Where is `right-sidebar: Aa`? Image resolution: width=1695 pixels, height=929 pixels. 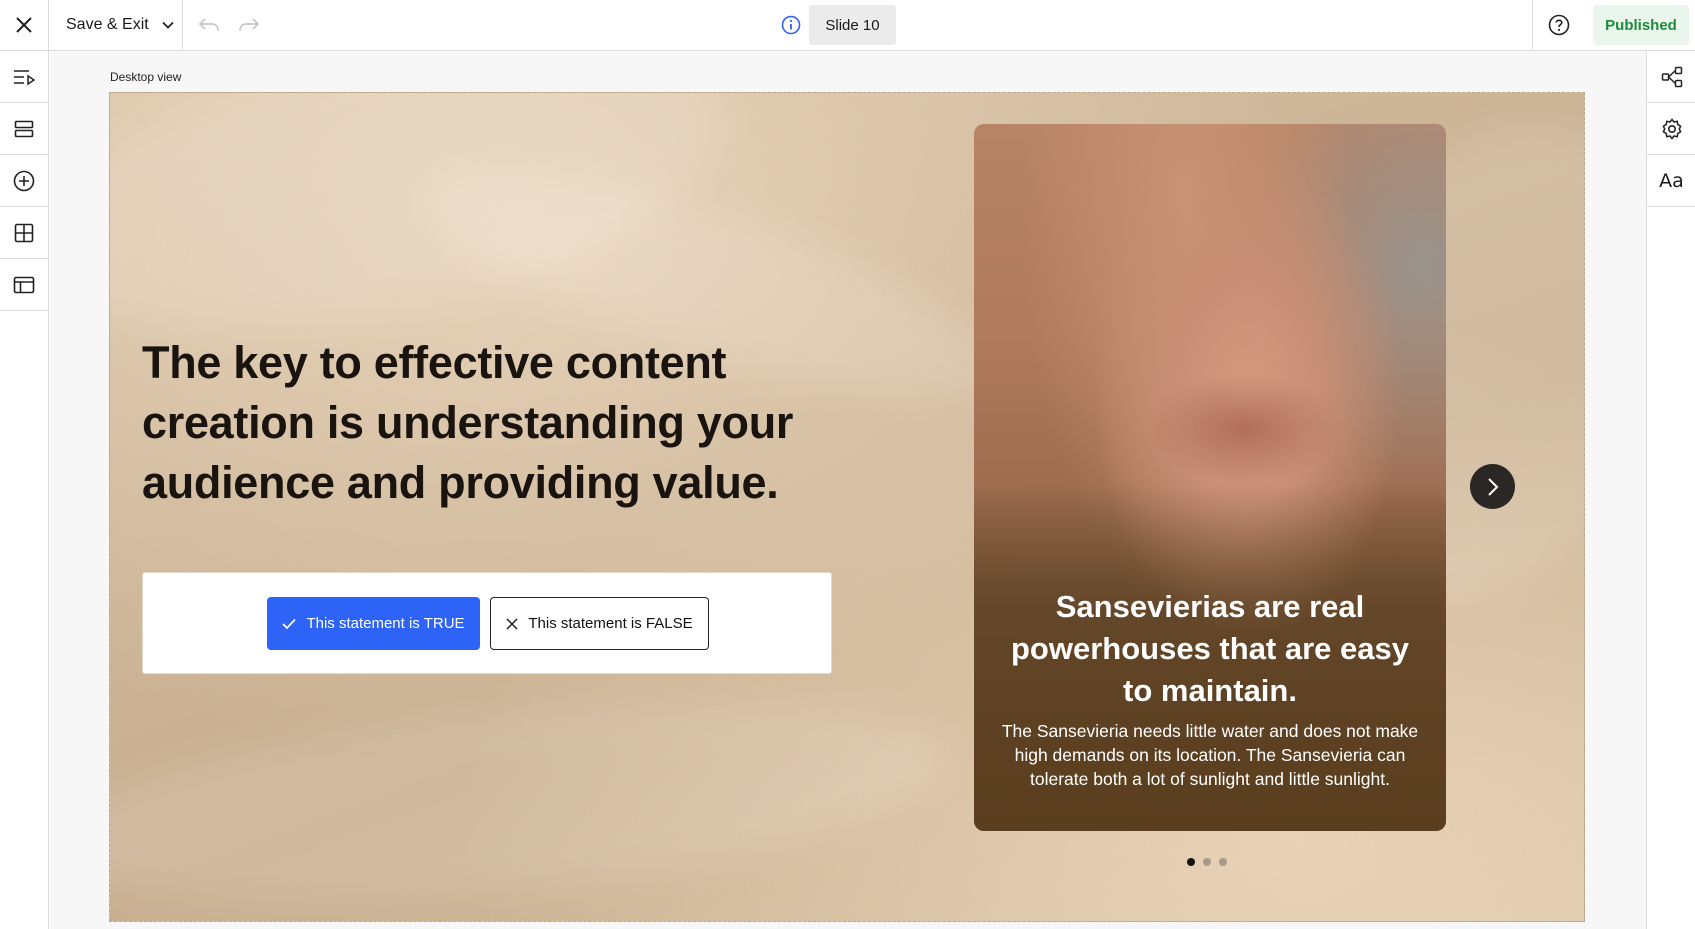
right-sidebar: Aa is located at coordinates (1670, 490).